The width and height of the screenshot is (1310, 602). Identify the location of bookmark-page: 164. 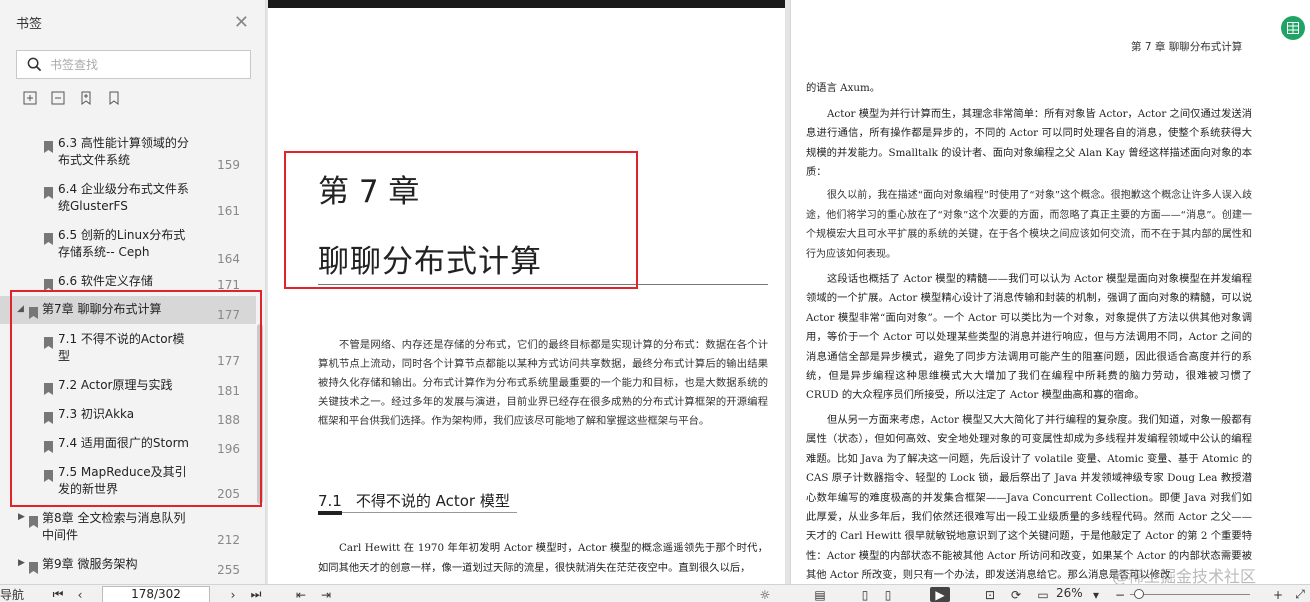
(228, 259).